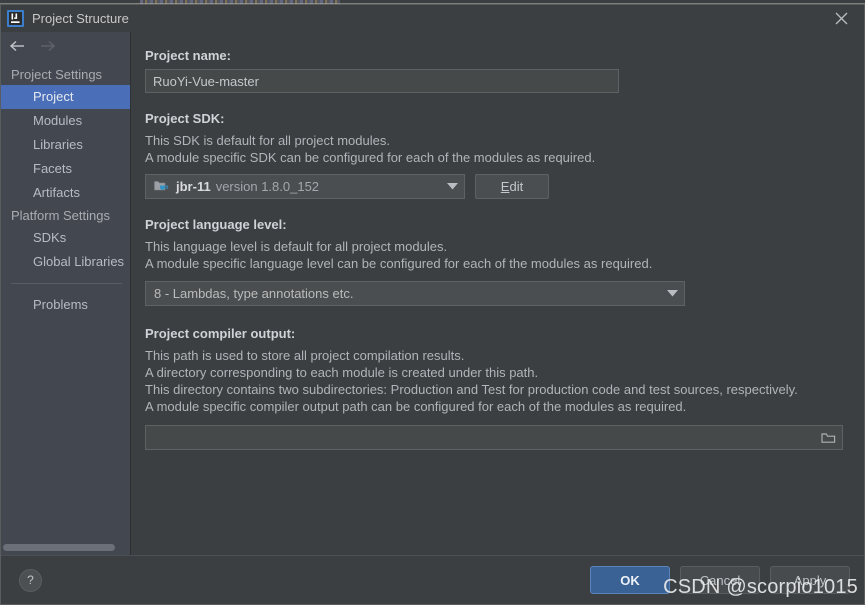  What do you see at coordinates (15, 18) in the screenshot?
I see `intellij-idea-icon` at bounding box center [15, 18].